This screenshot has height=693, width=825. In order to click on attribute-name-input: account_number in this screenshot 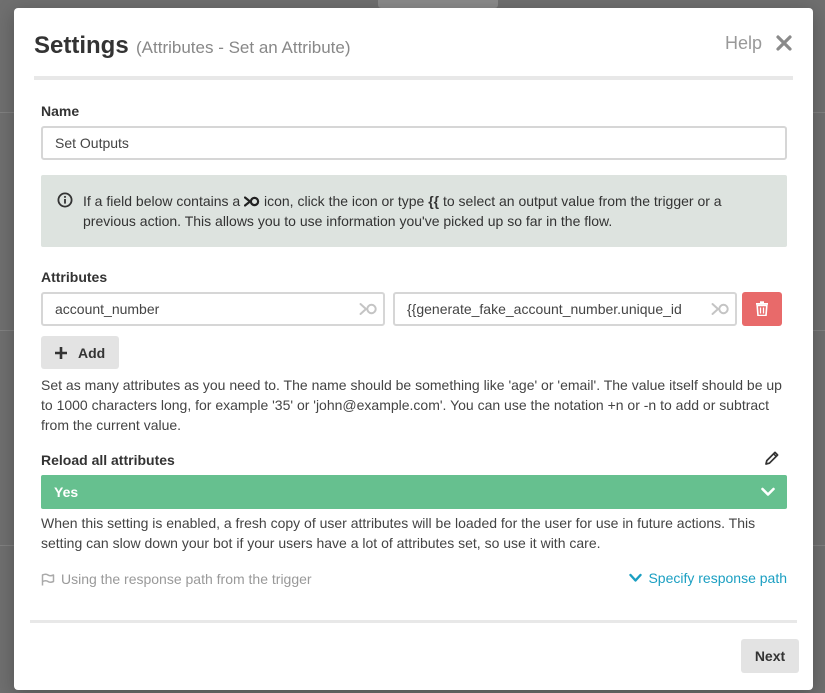, I will do `click(213, 309)`.